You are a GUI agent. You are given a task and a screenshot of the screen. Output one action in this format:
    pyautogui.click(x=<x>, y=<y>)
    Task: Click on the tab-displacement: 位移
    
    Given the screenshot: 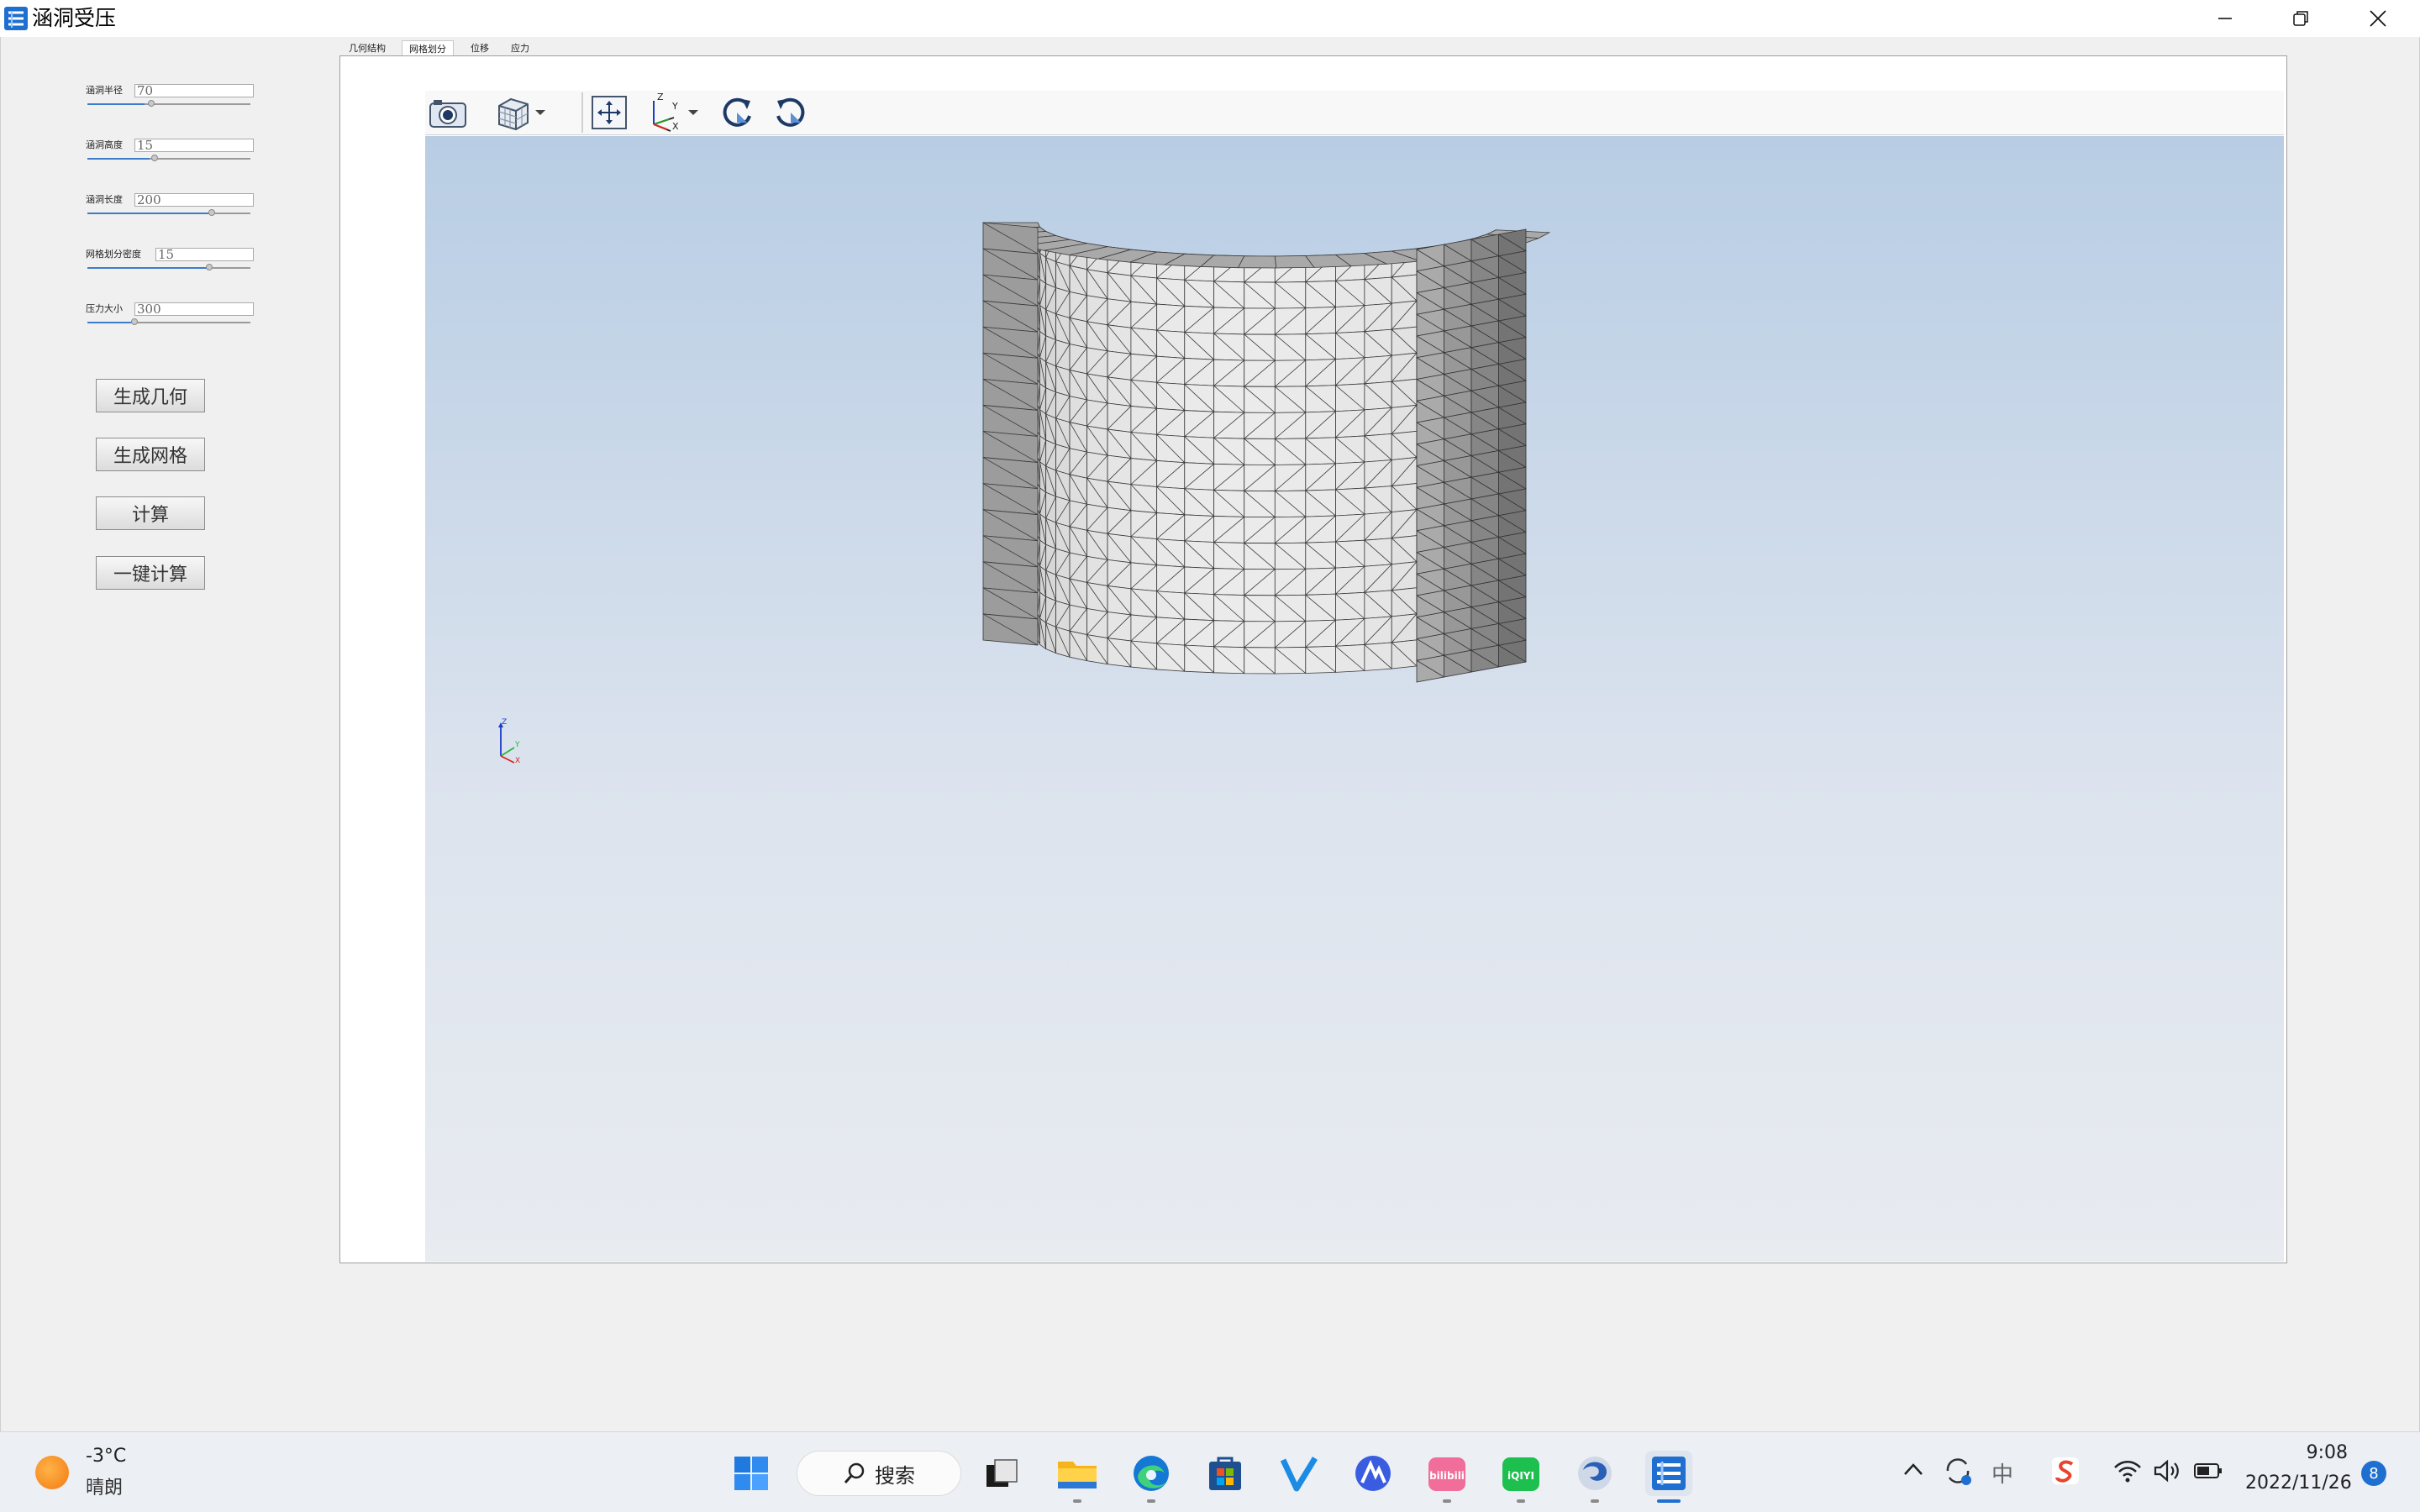 What is the action you would take?
    pyautogui.click(x=480, y=47)
    